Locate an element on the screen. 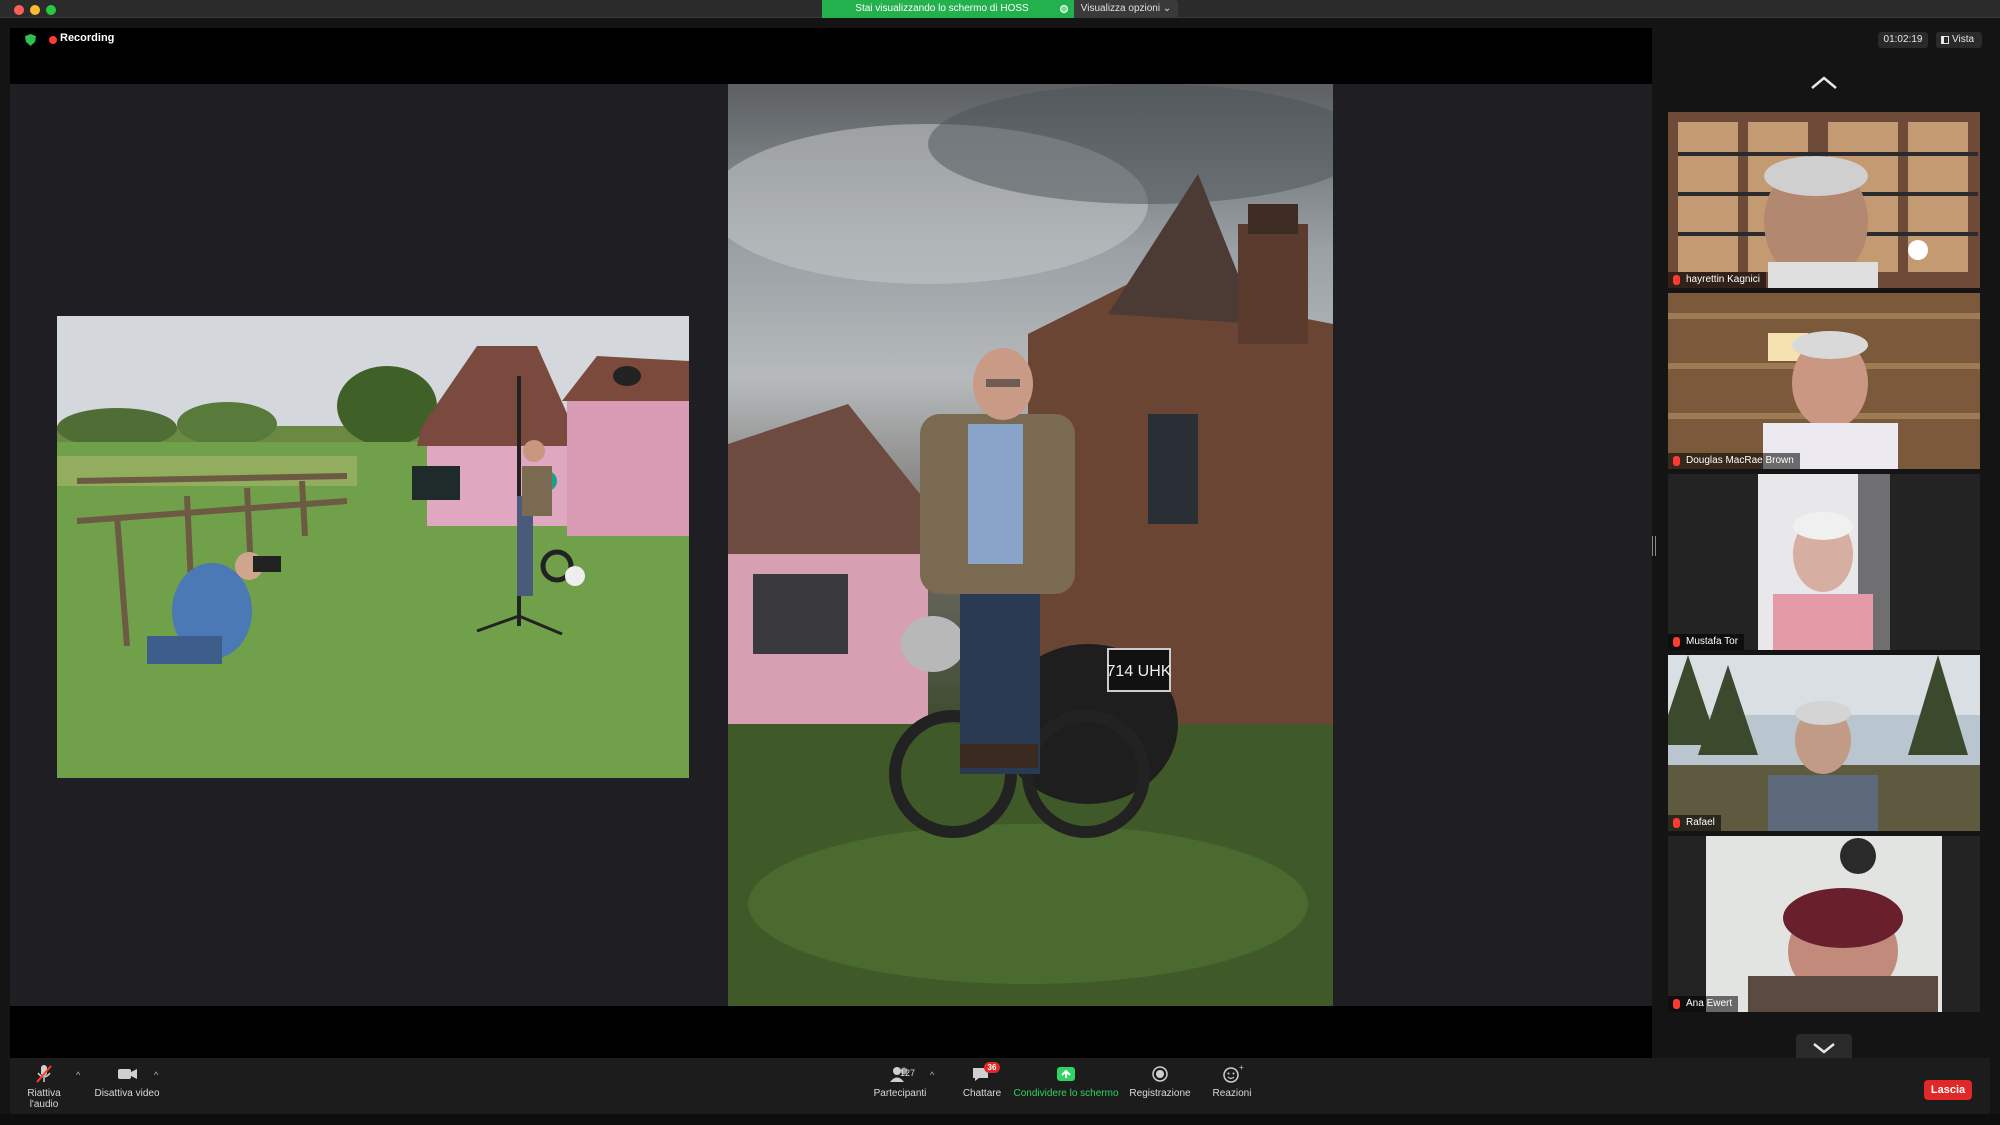 The width and height of the screenshot is (2000, 1125). participant-name: Mustafa Tor is located at coordinates (1712, 641).